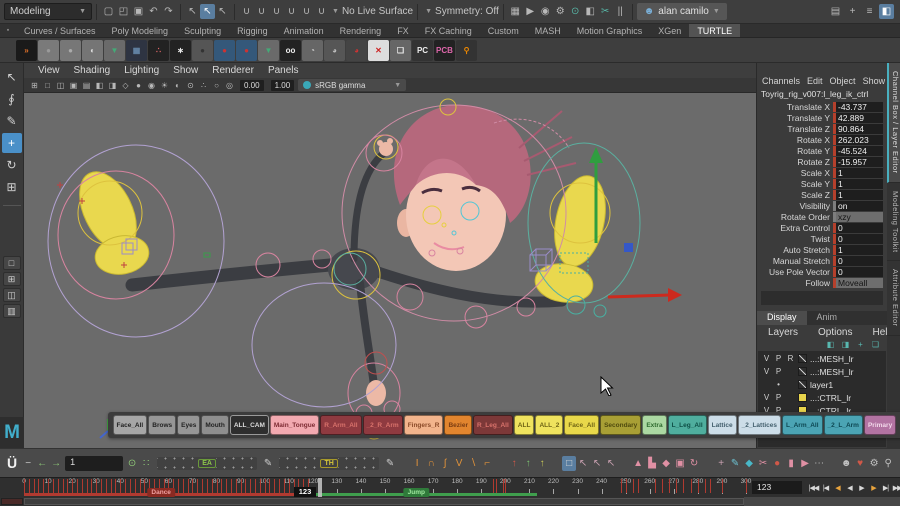 The height and width of the screenshot is (506, 900). What do you see at coordinates (858, 150) in the screenshot?
I see `channel-value: -45.524` at bounding box center [858, 150].